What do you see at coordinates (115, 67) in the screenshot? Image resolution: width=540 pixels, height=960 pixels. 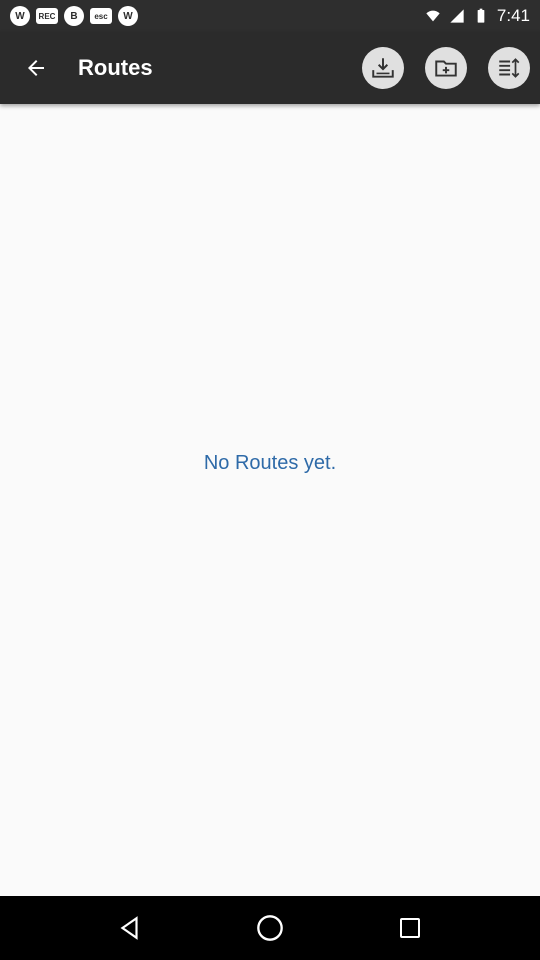 I see `page-title: Routes` at bounding box center [115, 67].